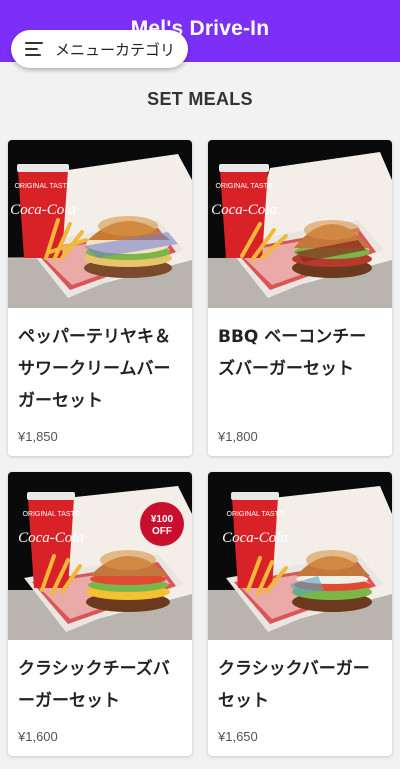 This screenshot has height=769, width=400. I want to click on section-title: SET MEALS, so click(200, 99).